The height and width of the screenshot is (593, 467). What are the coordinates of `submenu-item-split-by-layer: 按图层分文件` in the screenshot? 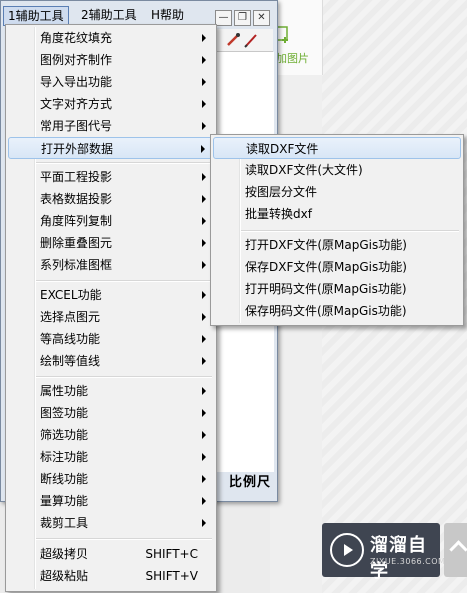 It's located at (337, 192).